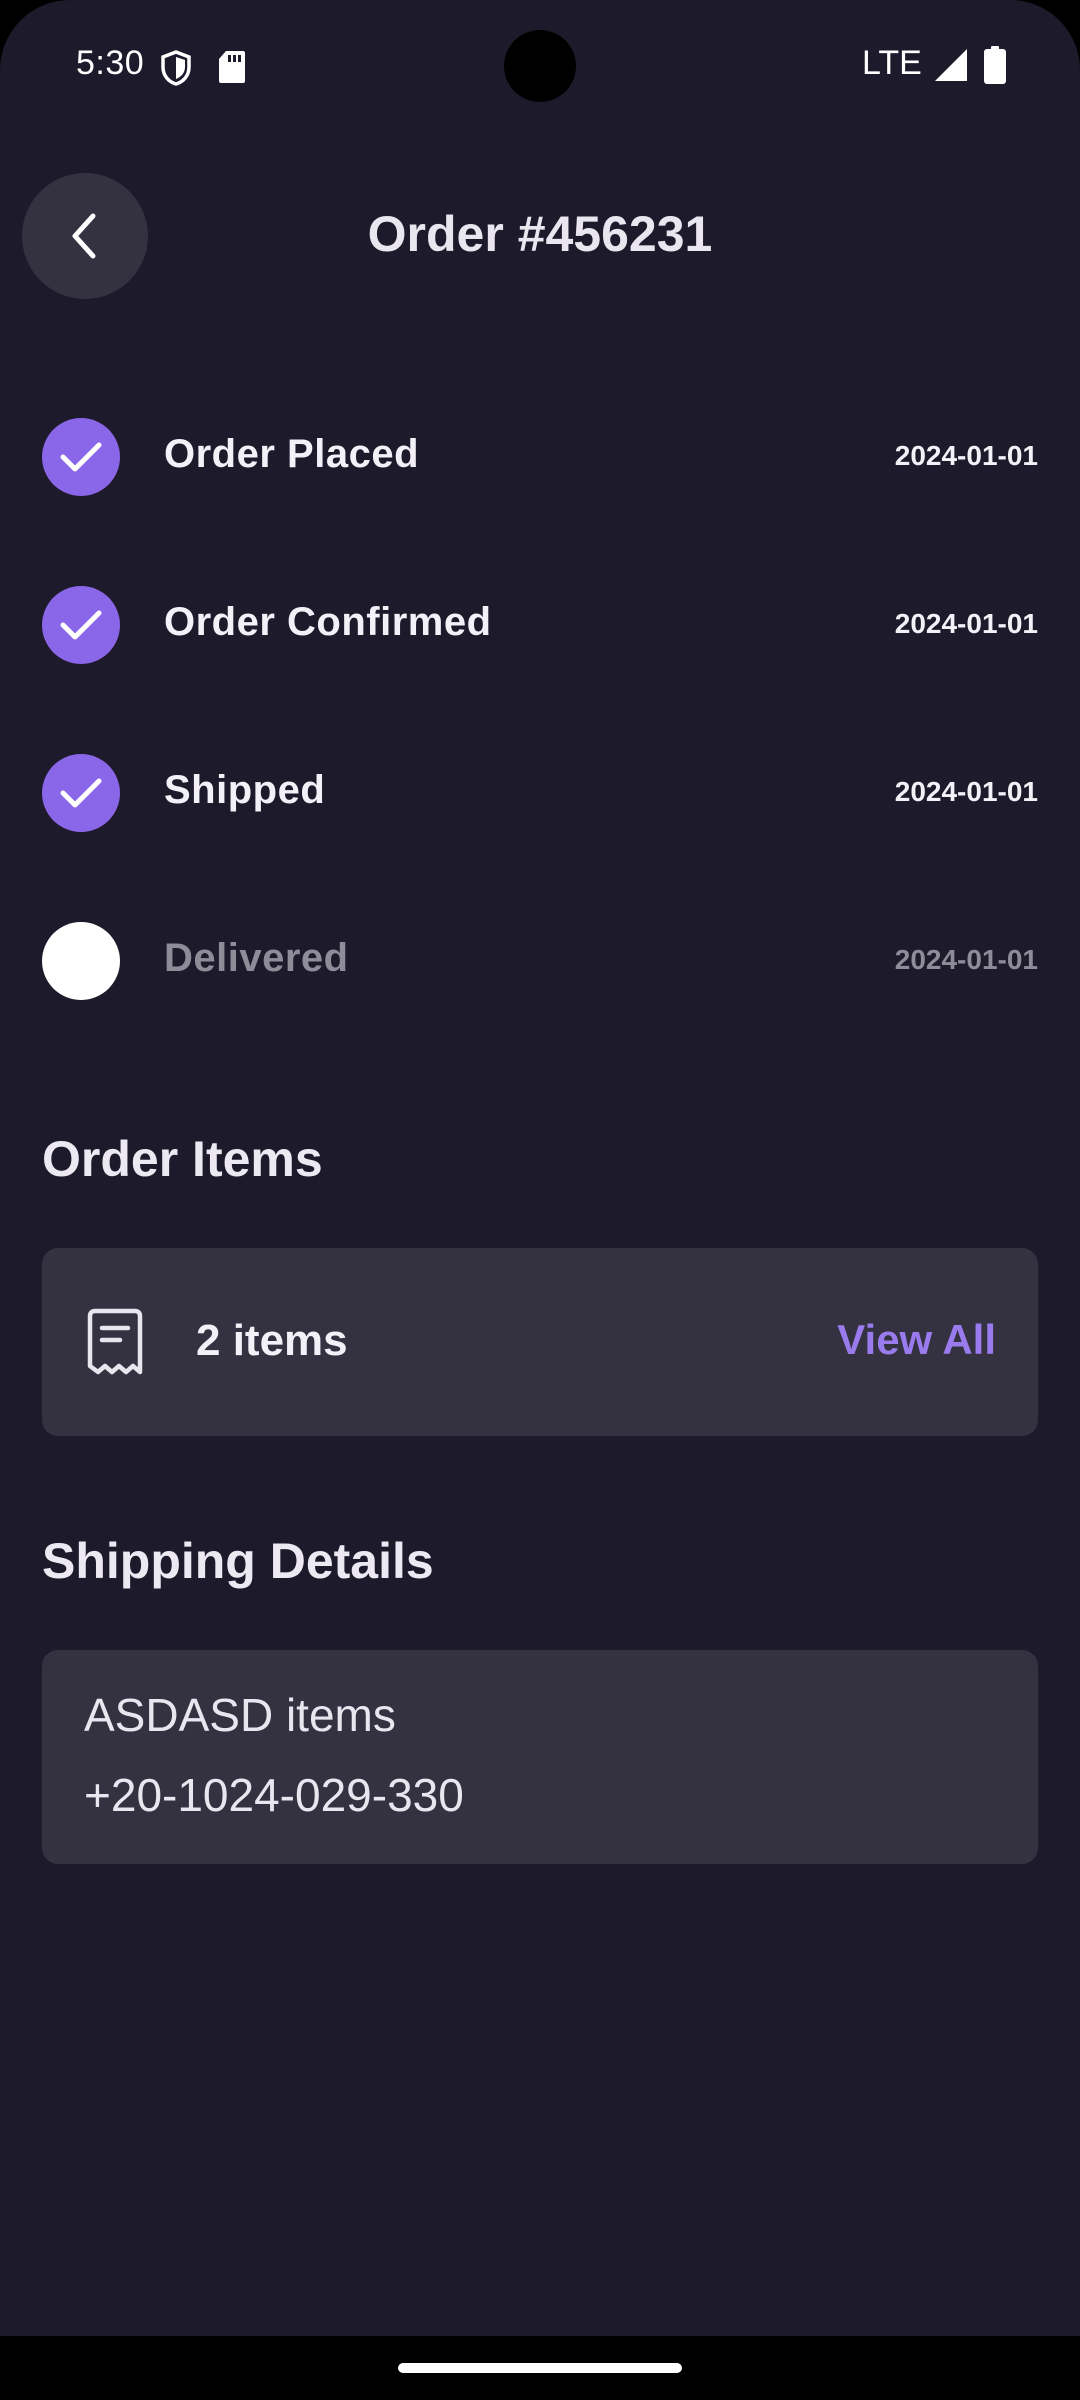 The height and width of the screenshot is (2400, 1080). What do you see at coordinates (240, 1715) in the screenshot?
I see `shipping-name: ASDASD items` at bounding box center [240, 1715].